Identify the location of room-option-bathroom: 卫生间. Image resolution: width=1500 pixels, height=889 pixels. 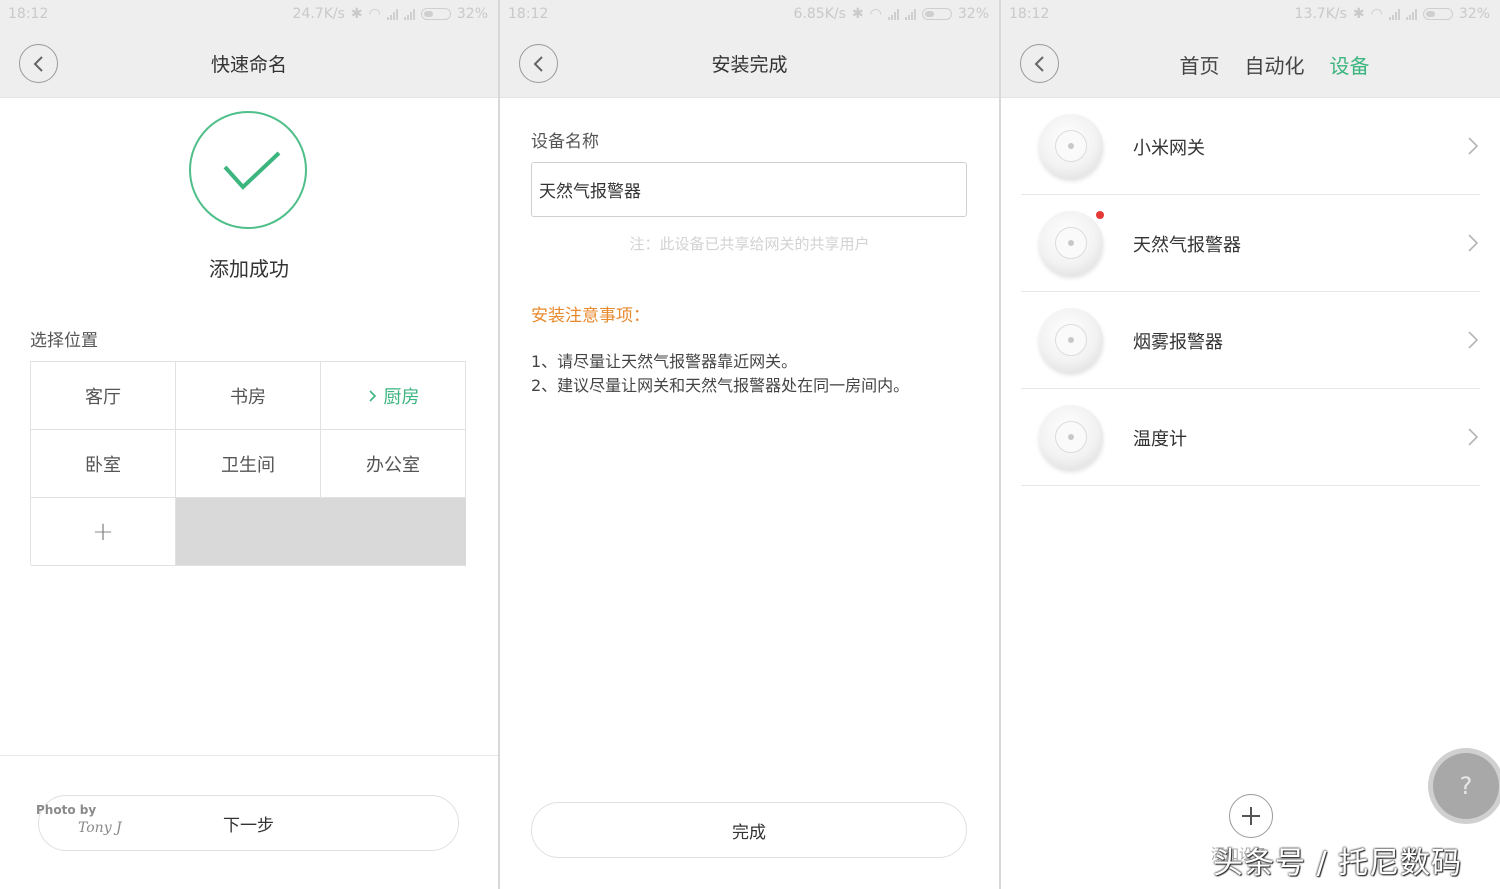
(248, 464).